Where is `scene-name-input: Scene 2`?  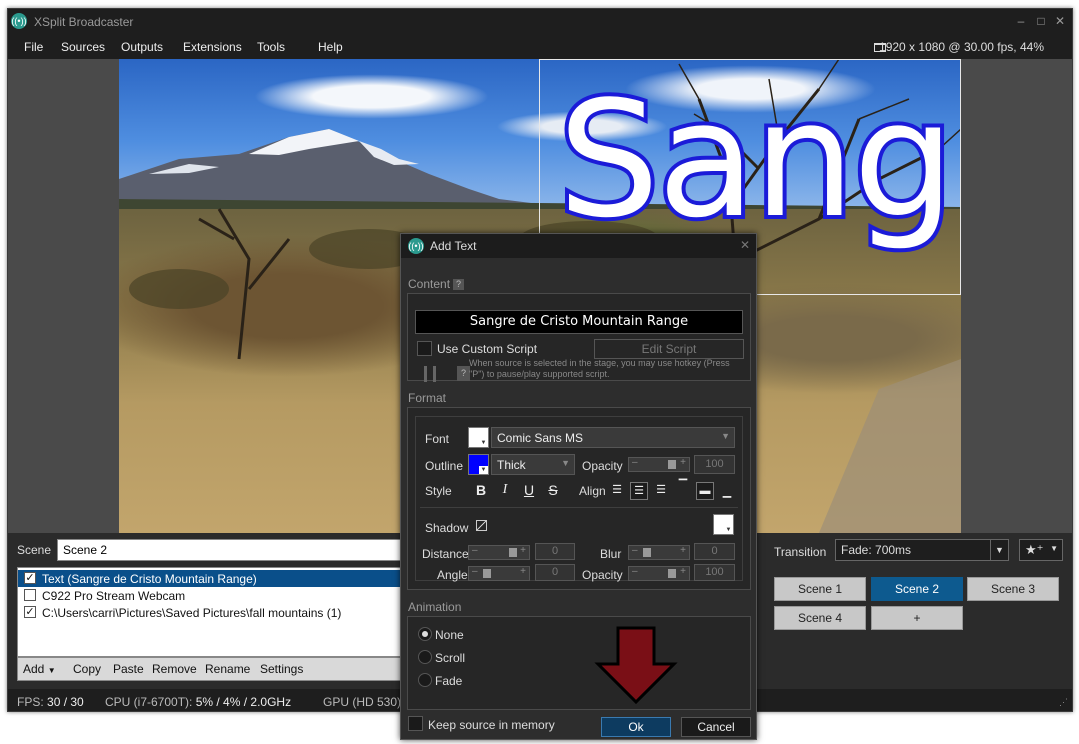 scene-name-input: Scene 2 is located at coordinates (232, 550).